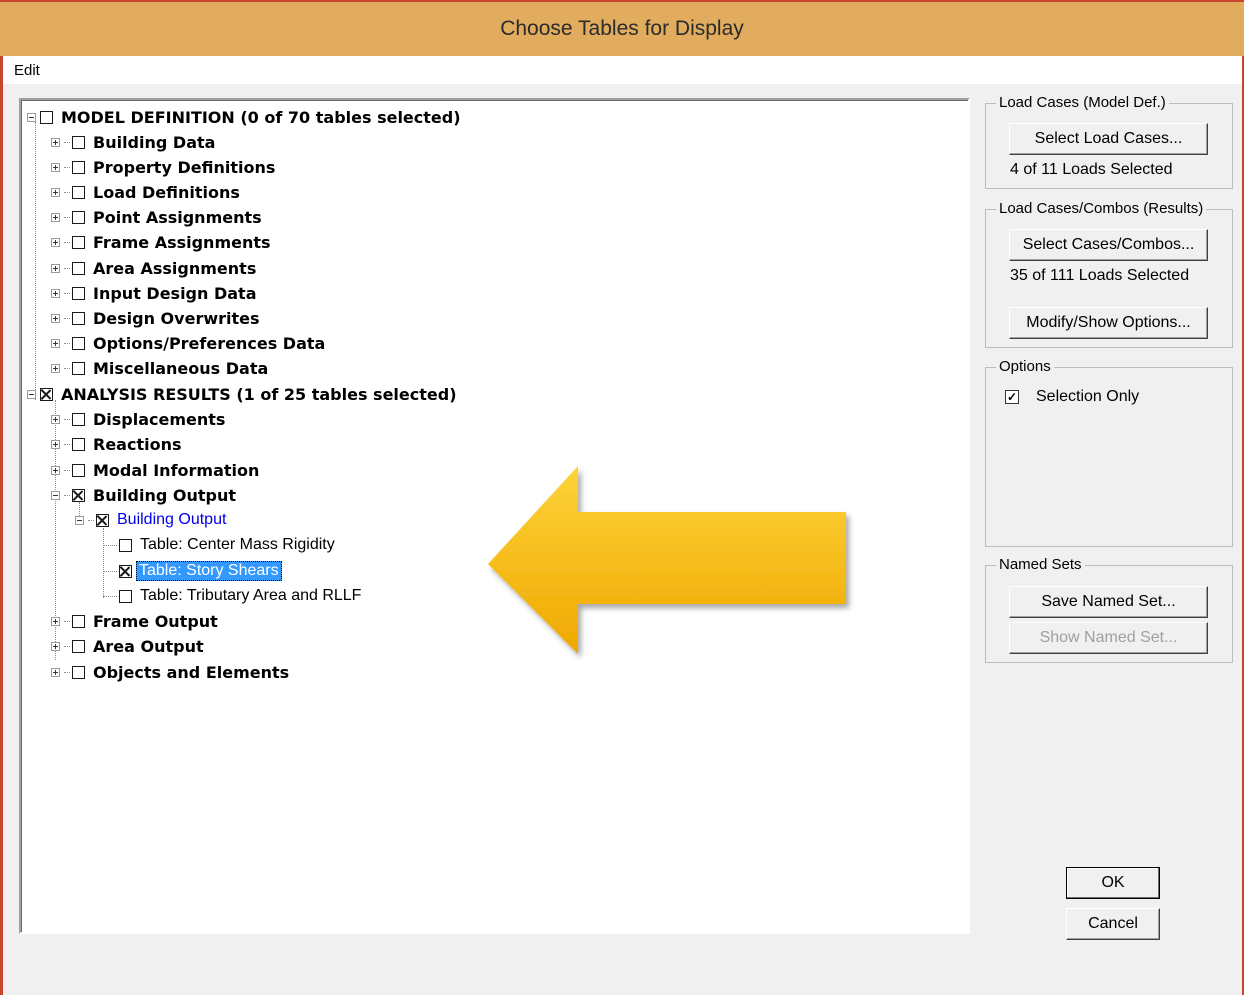 The width and height of the screenshot is (1244, 995). I want to click on ok-button: OK, so click(1113, 883).